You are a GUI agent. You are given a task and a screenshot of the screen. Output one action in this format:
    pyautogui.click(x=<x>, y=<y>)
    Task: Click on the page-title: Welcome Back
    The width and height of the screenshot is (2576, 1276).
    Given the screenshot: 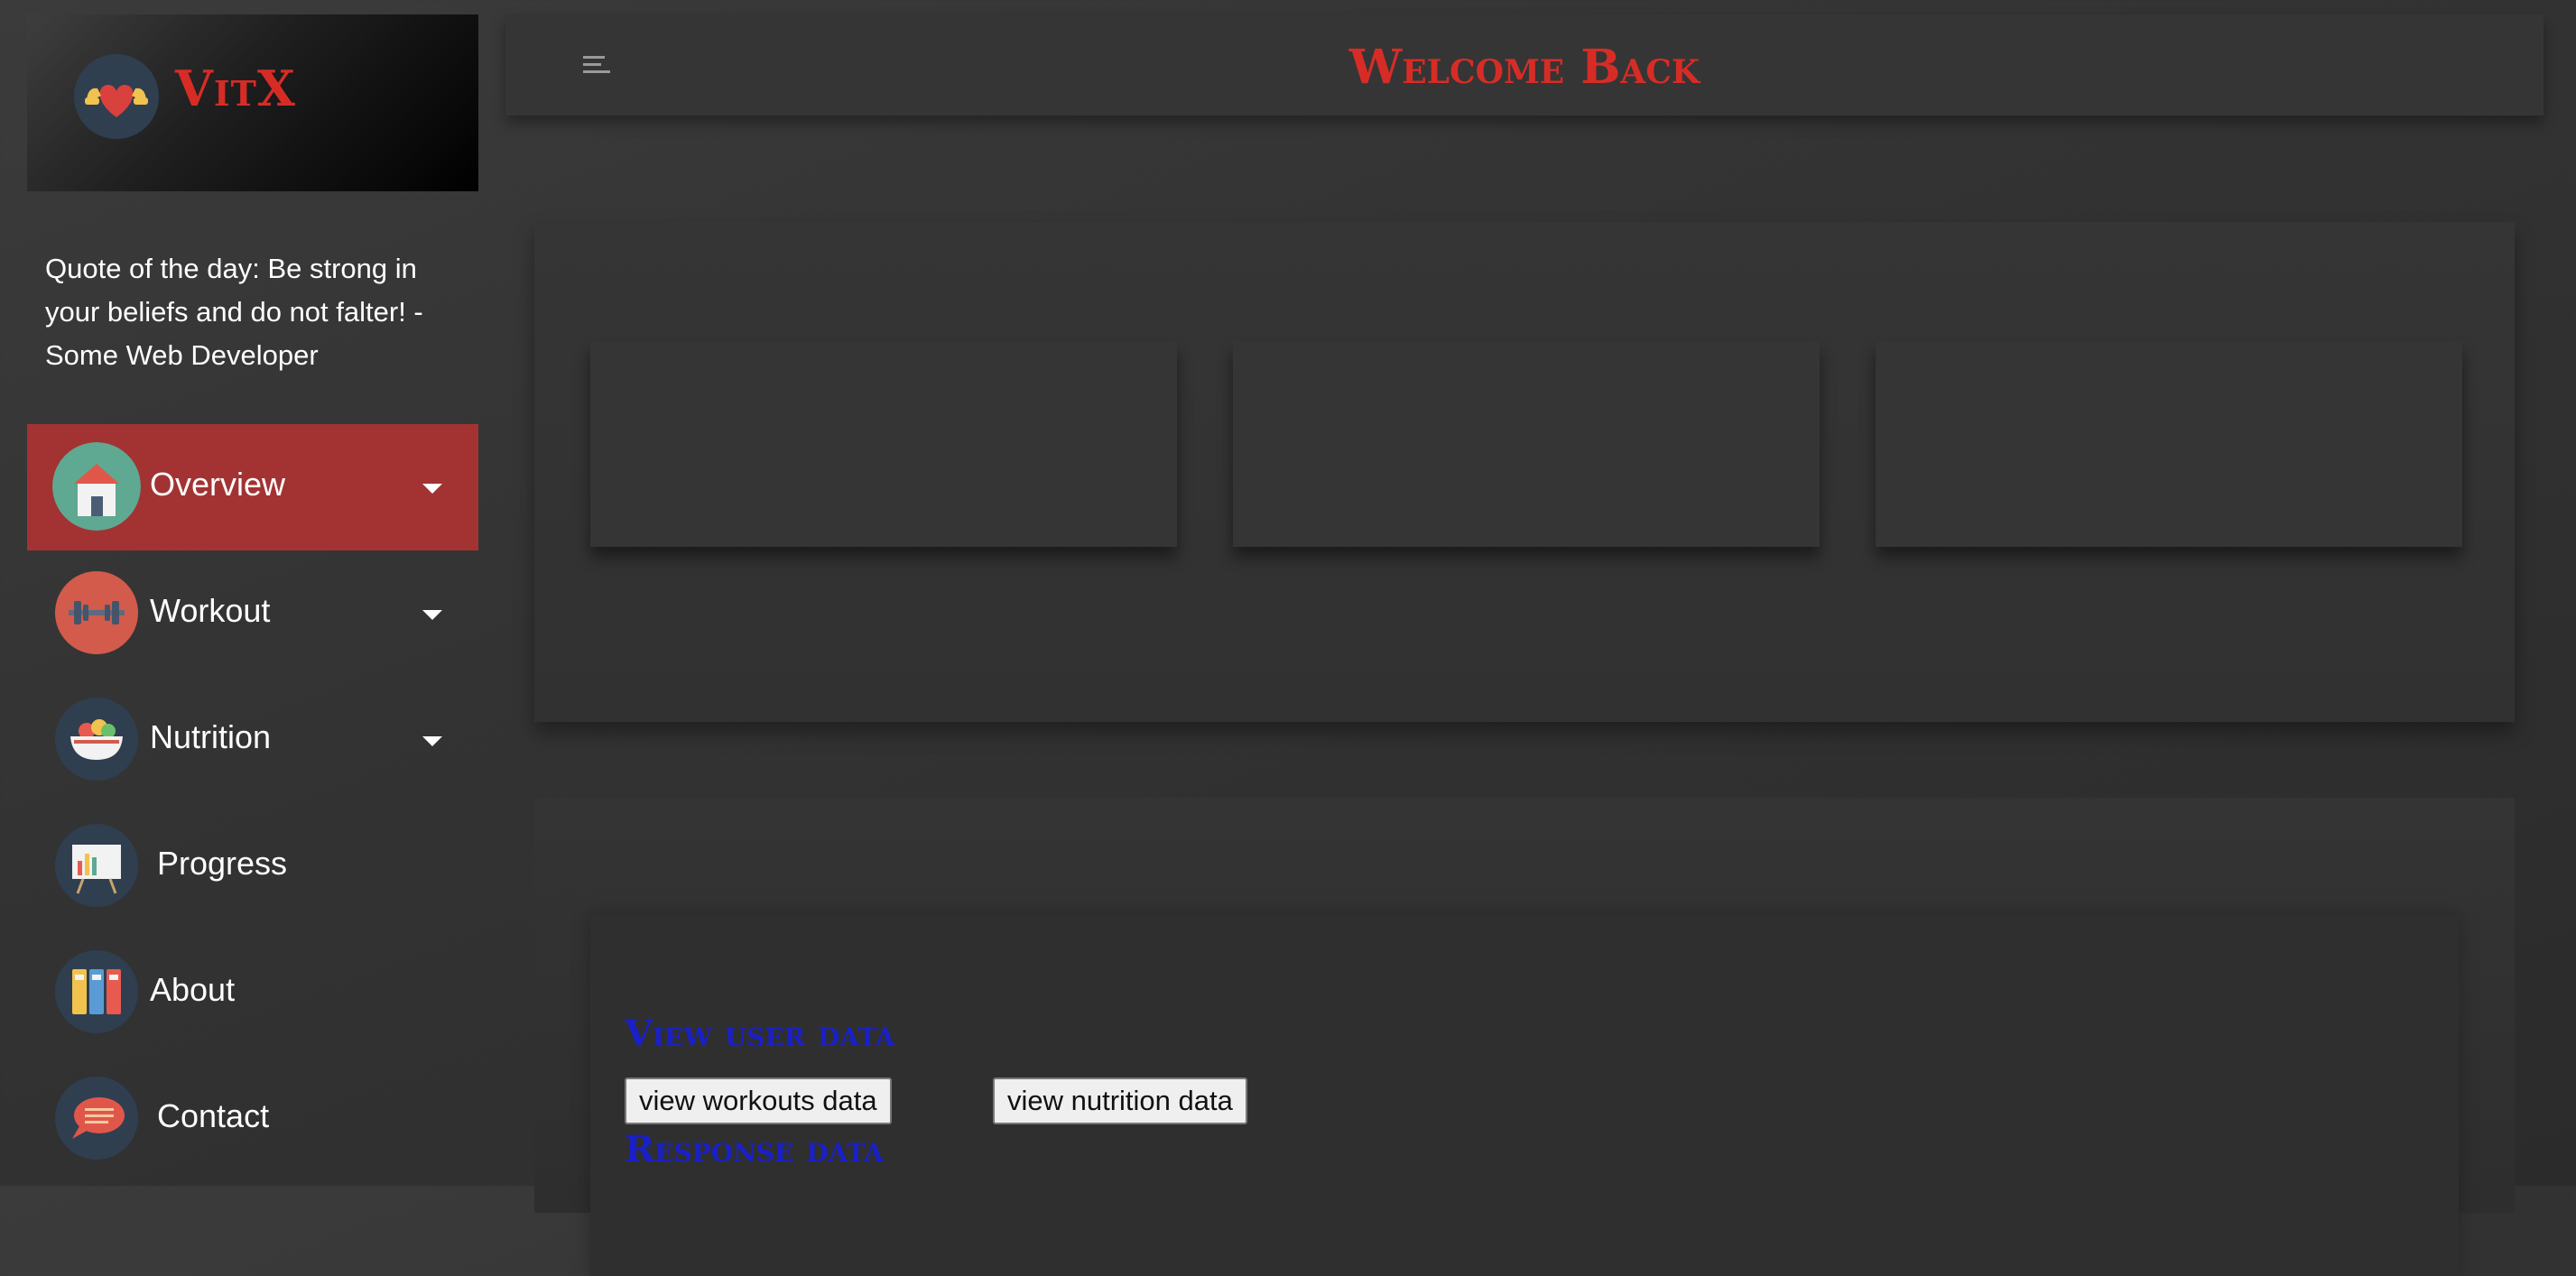 What is the action you would take?
    pyautogui.click(x=1524, y=67)
    